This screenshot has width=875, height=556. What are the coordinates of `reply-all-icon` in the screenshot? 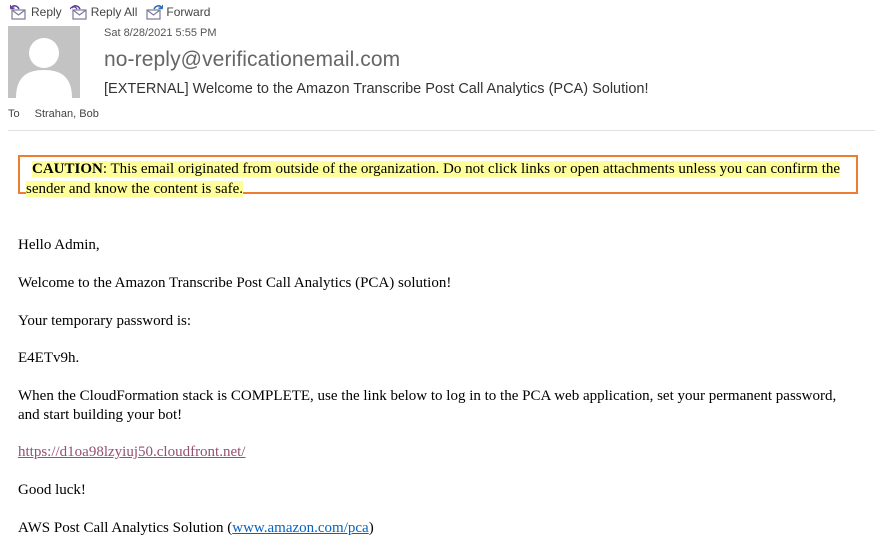 It's located at (78, 12).